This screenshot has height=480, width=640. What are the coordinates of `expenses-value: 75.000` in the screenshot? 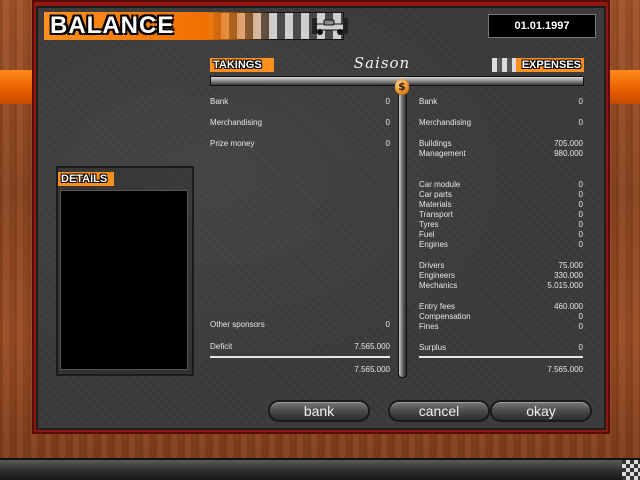 It's located at (570, 265).